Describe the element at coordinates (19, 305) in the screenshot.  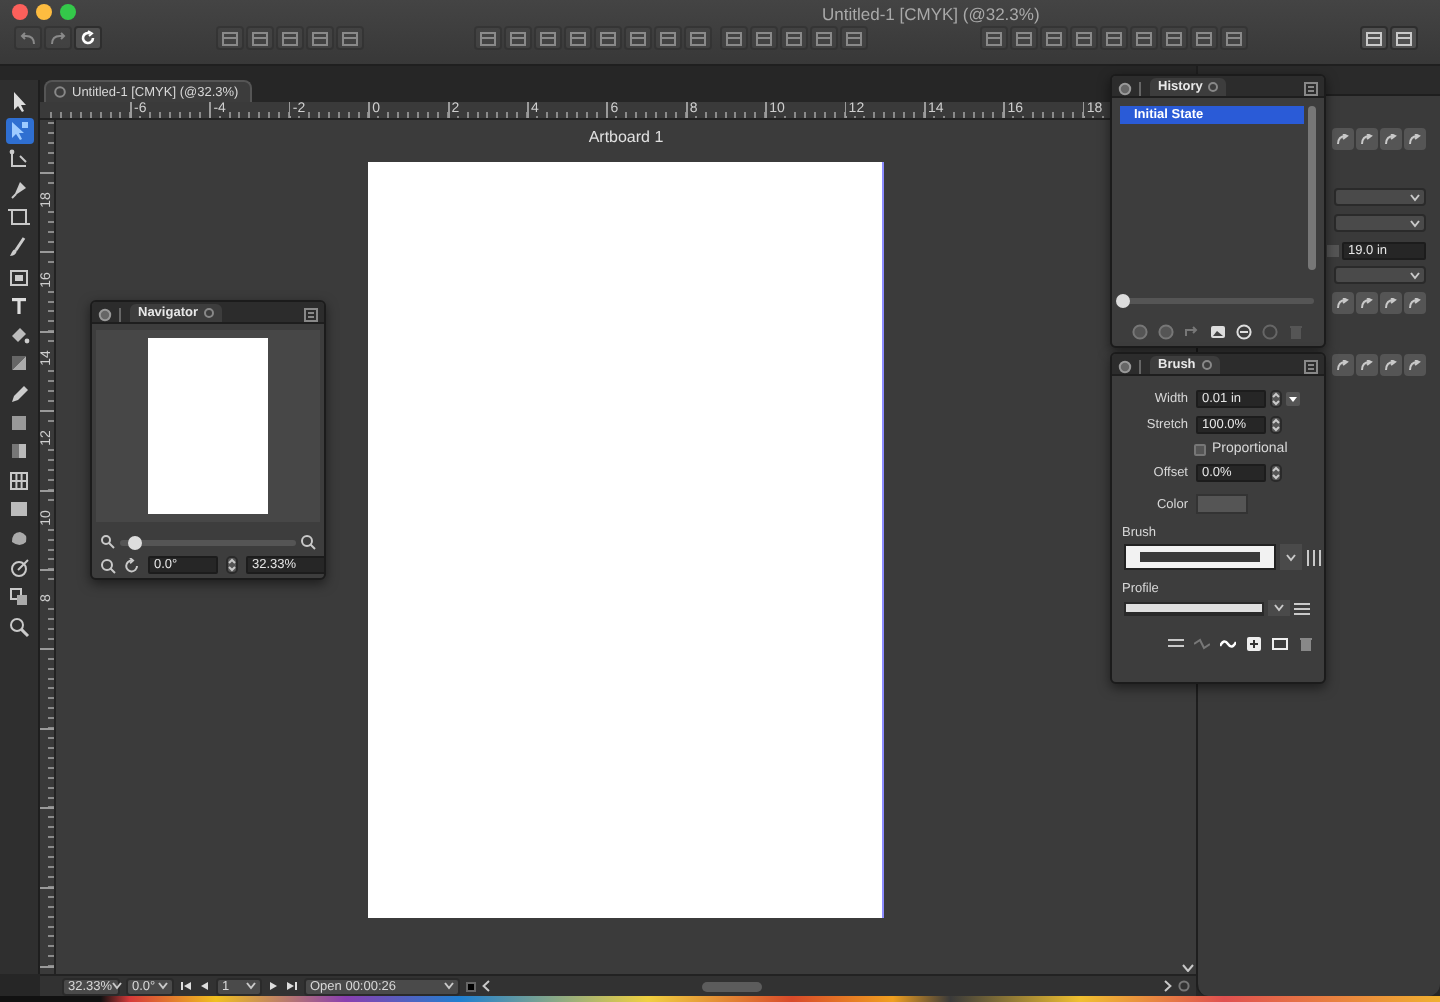
I see `text-icon` at that location.